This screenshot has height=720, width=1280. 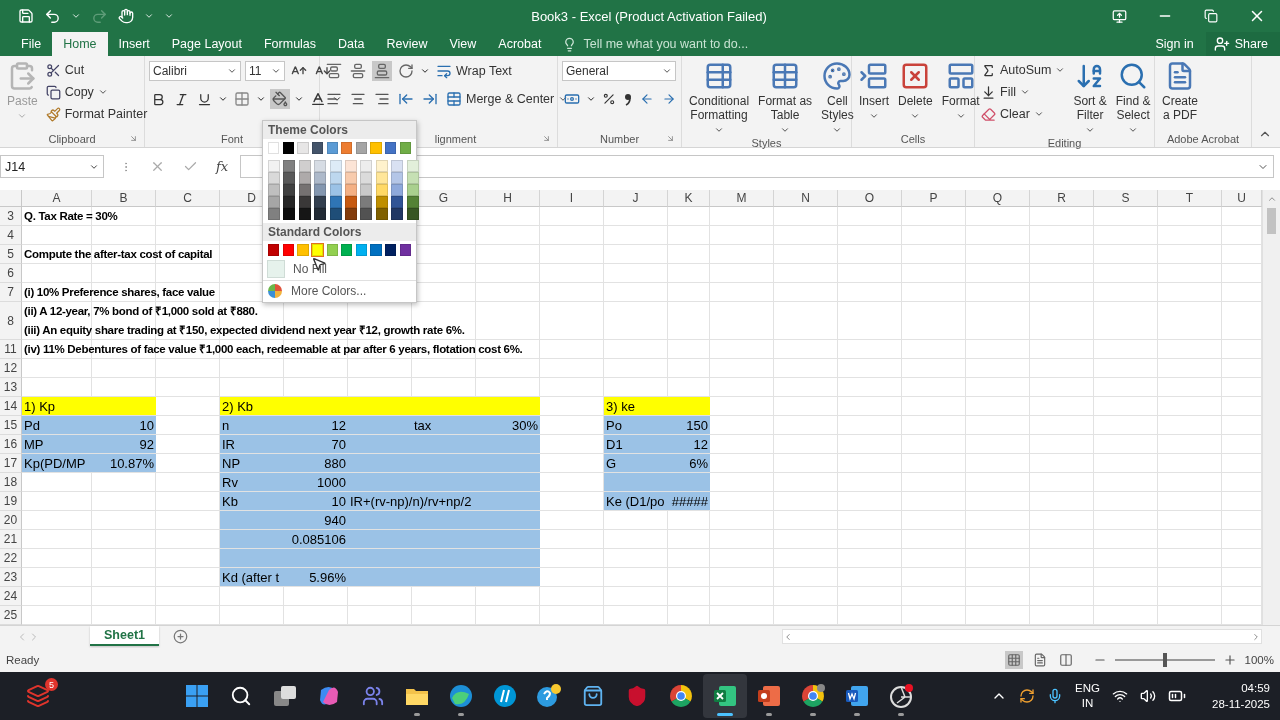 I want to click on font-size-field: 11, so click(x=265, y=71).